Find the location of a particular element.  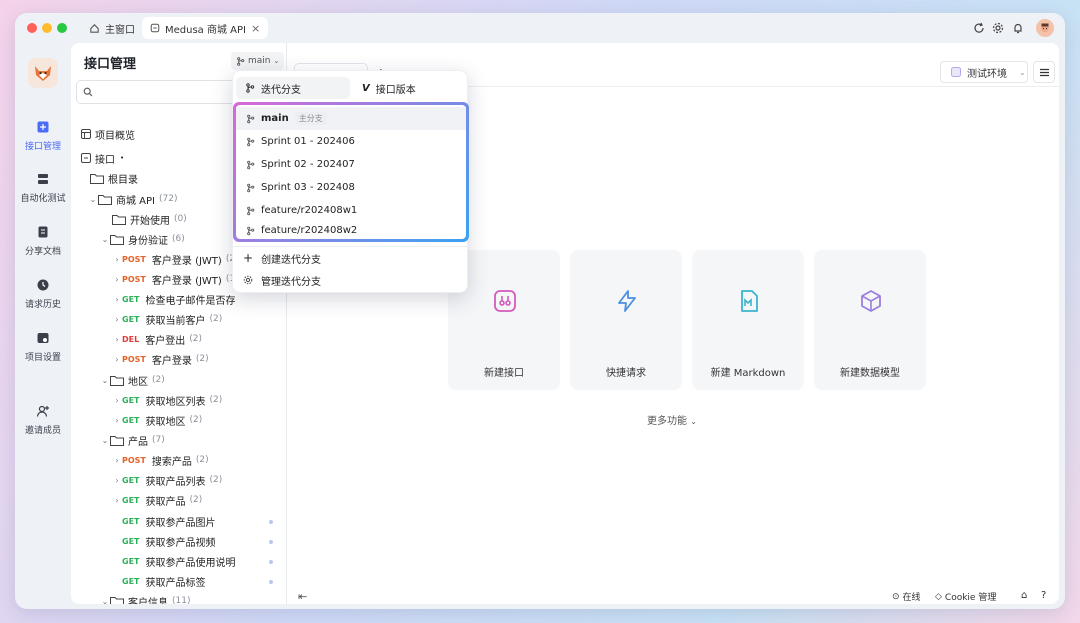

new-data-model-card: 新建数据模型 is located at coordinates (870, 320).